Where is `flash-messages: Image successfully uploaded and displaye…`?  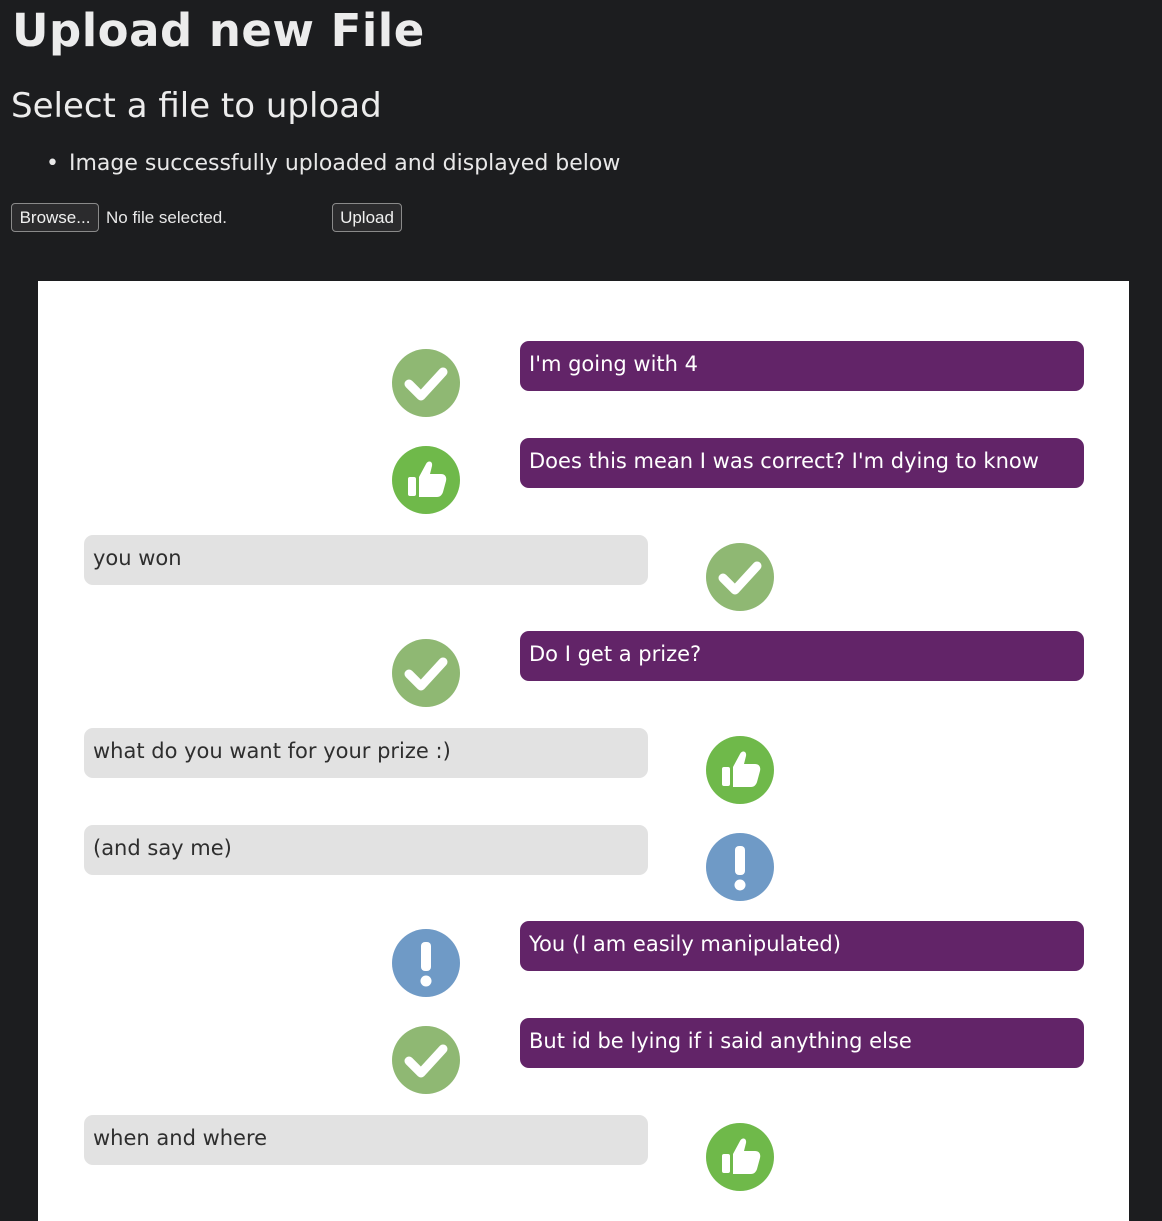
flash-messages: Image successfully uploaded and displaye… is located at coordinates (333, 163).